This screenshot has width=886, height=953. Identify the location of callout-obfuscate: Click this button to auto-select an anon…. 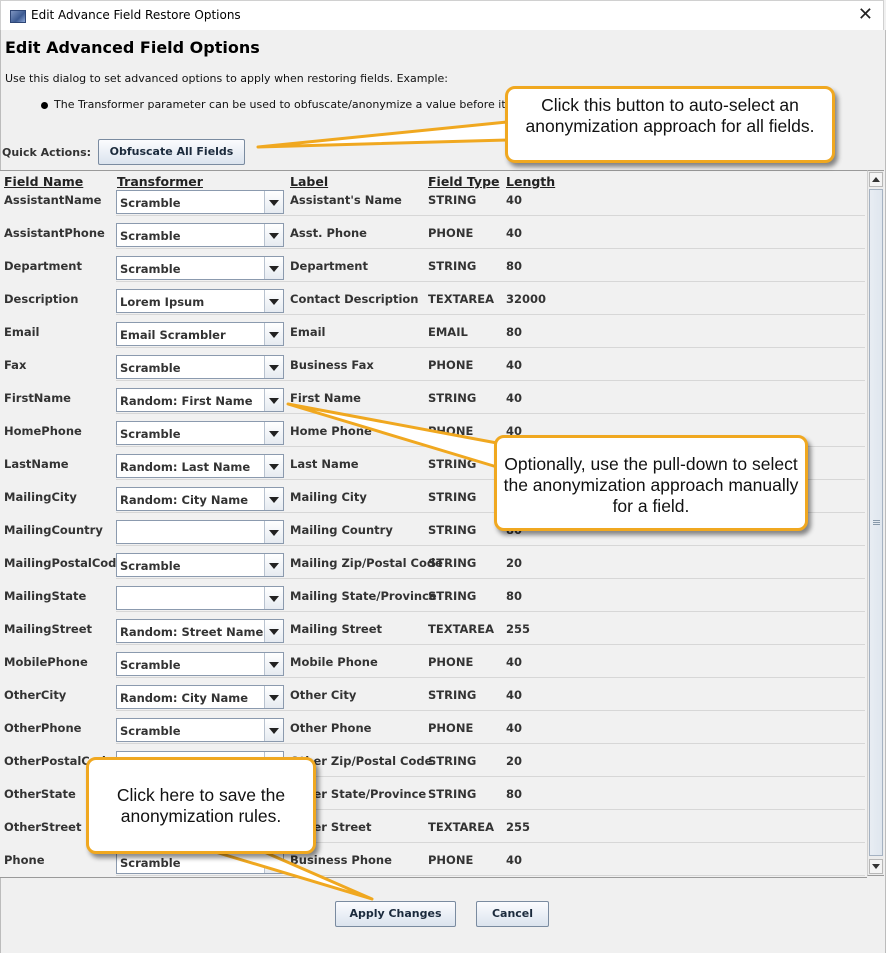
(670, 124).